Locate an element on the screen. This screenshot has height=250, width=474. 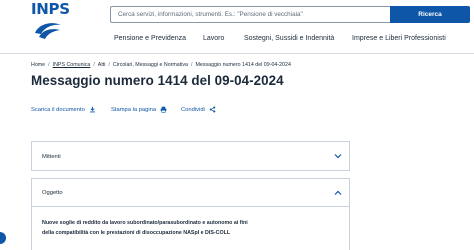
header-divider is located at coordinates (237, 53).